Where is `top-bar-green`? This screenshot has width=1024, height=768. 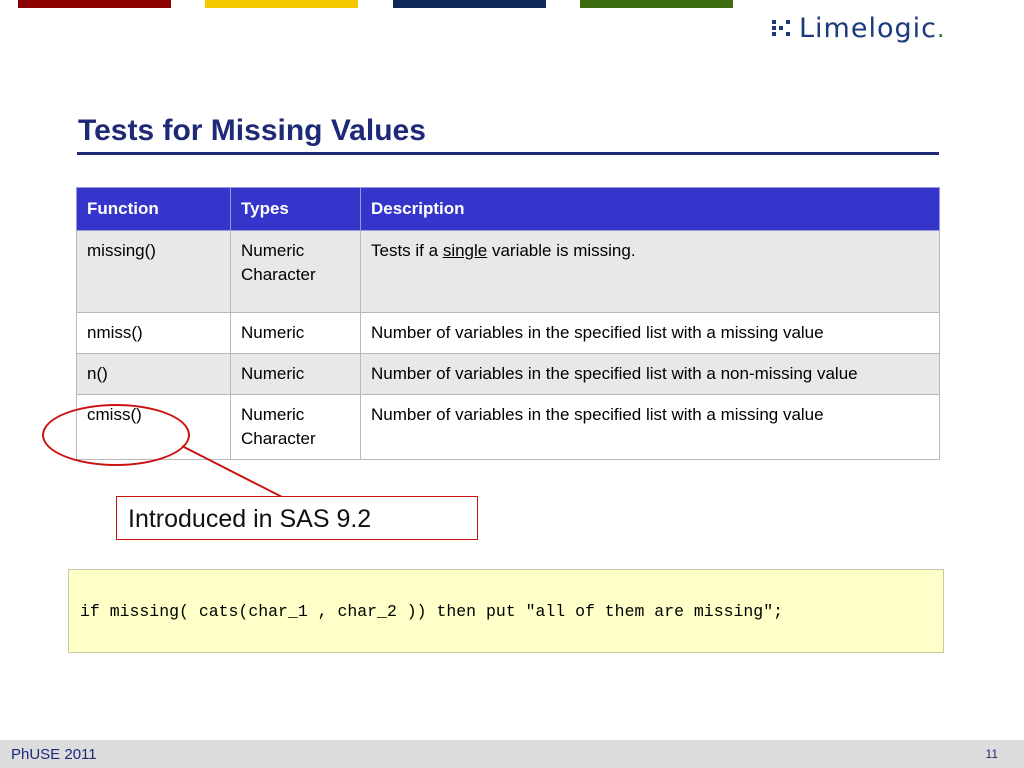 top-bar-green is located at coordinates (656, 4).